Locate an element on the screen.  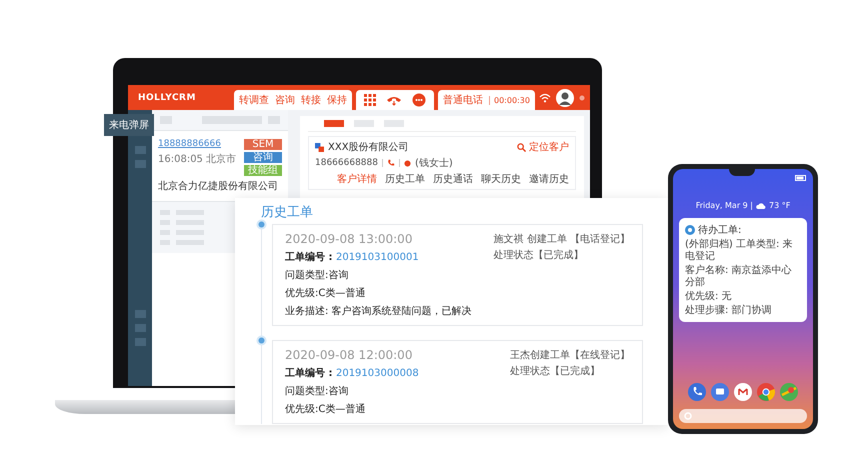
map-app-icon is located at coordinates (789, 392).